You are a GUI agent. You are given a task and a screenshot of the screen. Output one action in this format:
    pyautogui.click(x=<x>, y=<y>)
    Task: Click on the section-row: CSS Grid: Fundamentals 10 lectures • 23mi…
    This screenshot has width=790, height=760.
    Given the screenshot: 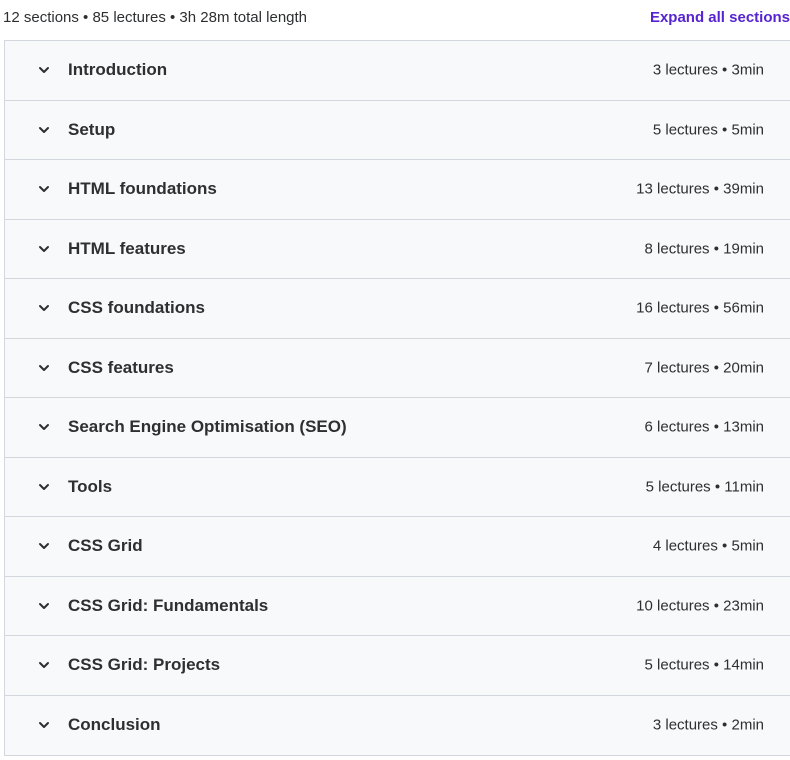 What is the action you would take?
    pyautogui.click(x=397, y=606)
    